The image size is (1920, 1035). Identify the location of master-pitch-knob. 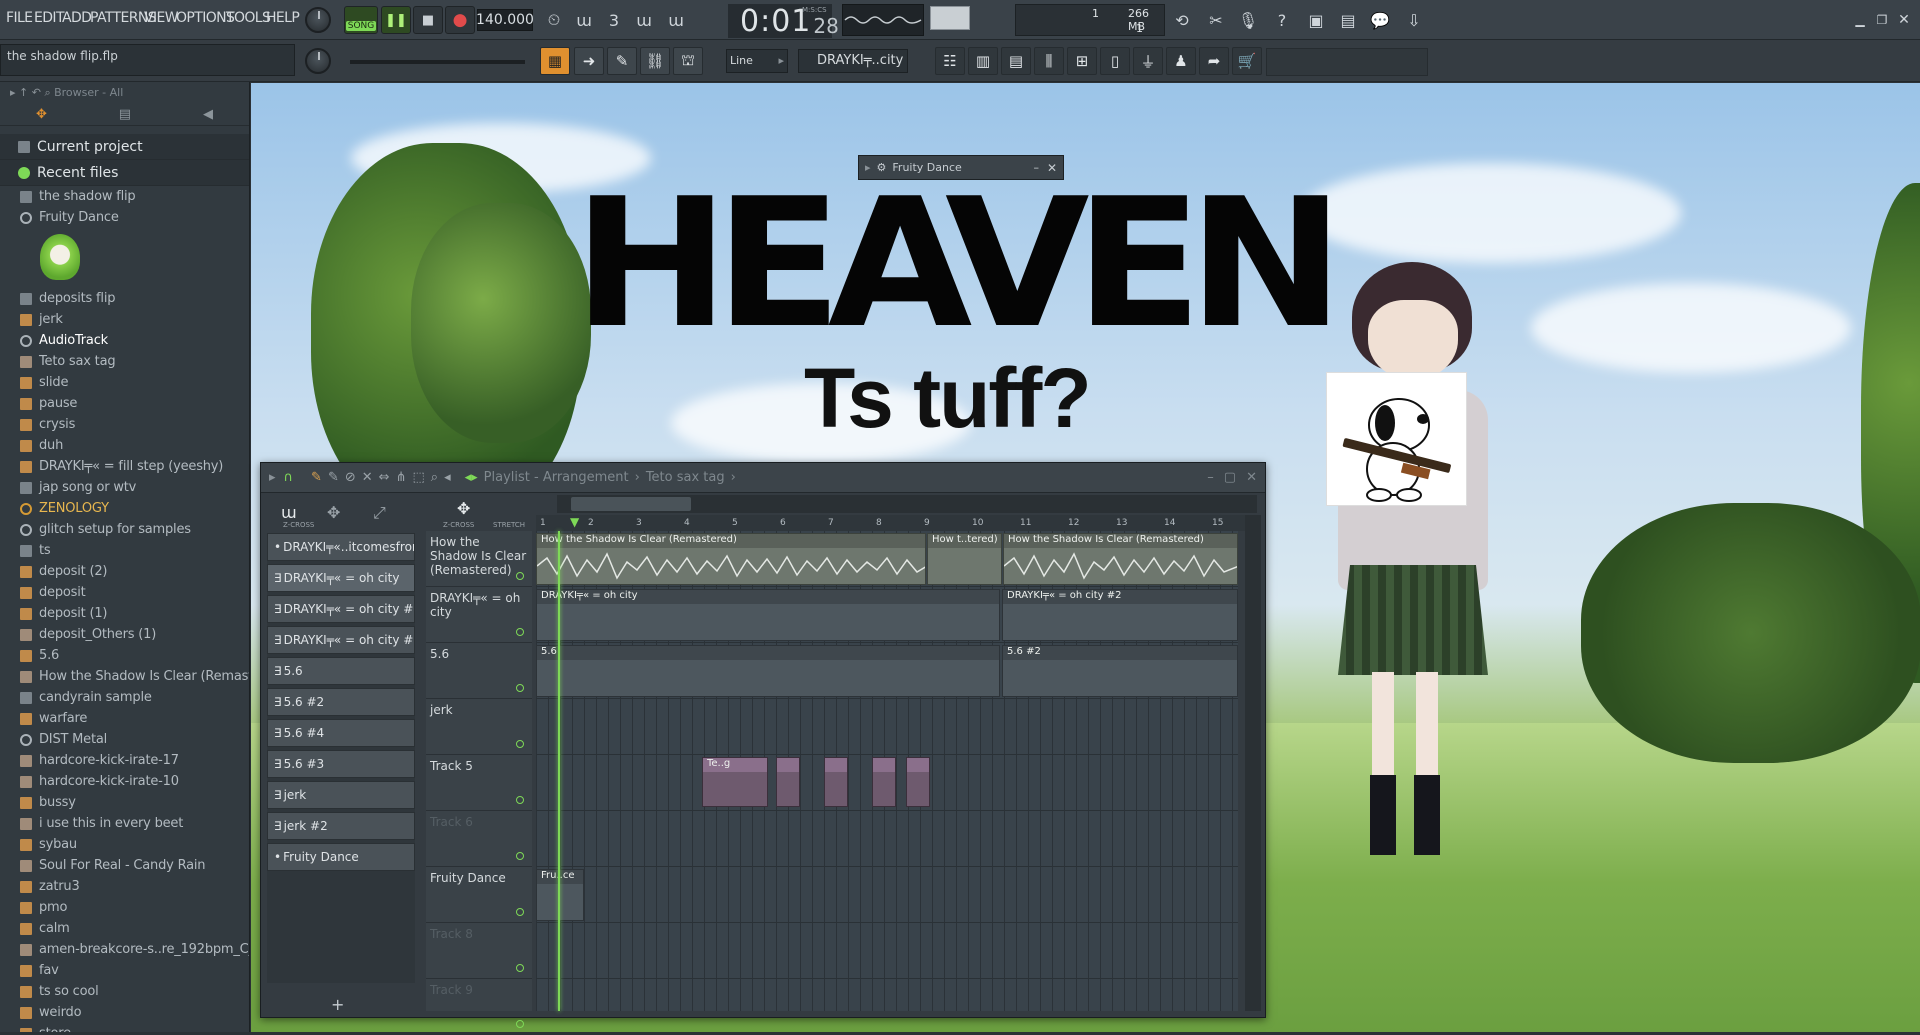
(318, 61).